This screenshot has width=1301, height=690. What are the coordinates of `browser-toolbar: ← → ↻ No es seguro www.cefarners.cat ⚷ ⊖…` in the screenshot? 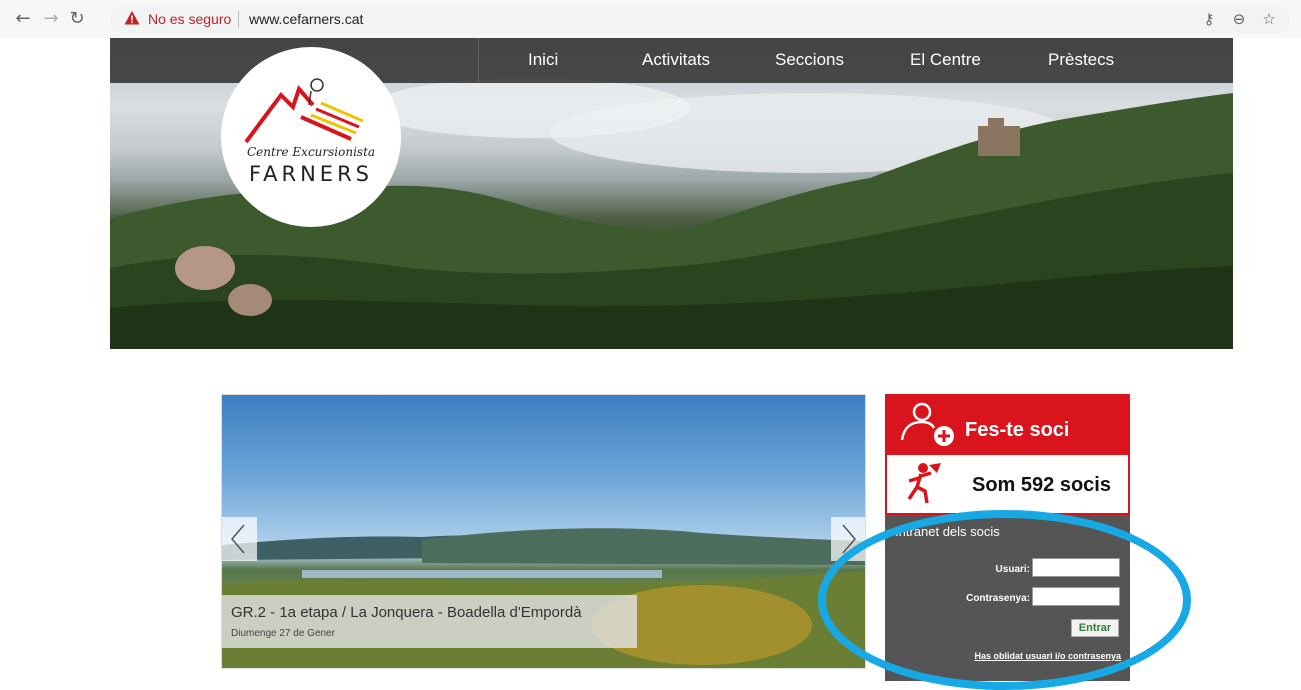 It's located at (650, 19).